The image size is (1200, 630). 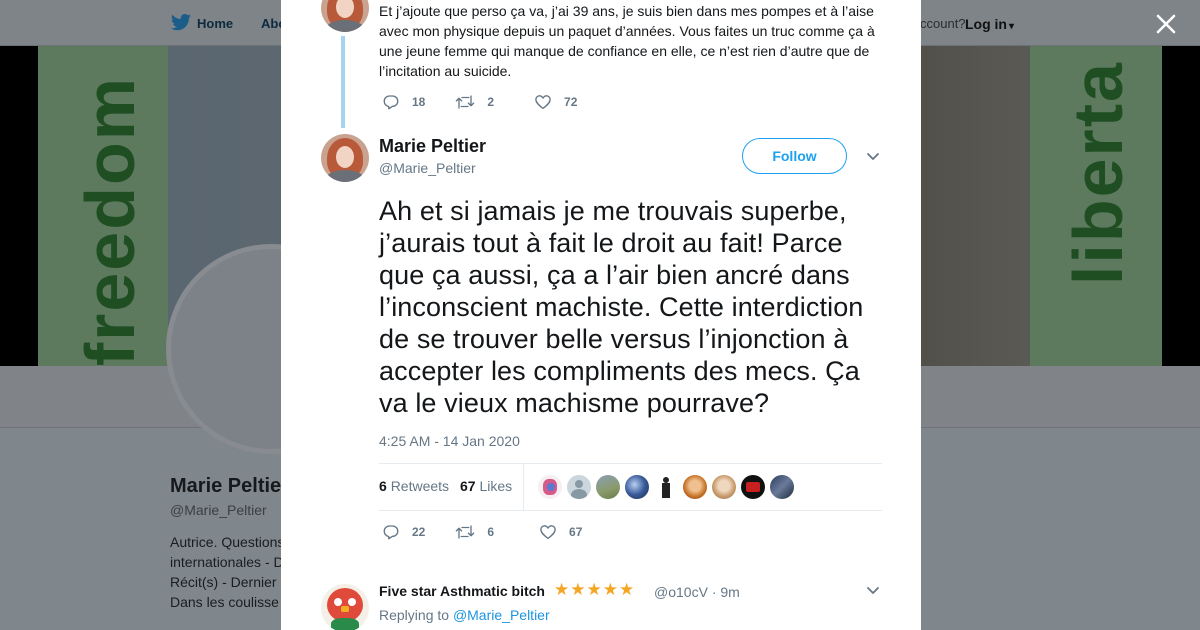 I want to click on star-emoji-icon: ★★★★★, so click(x=595, y=589).